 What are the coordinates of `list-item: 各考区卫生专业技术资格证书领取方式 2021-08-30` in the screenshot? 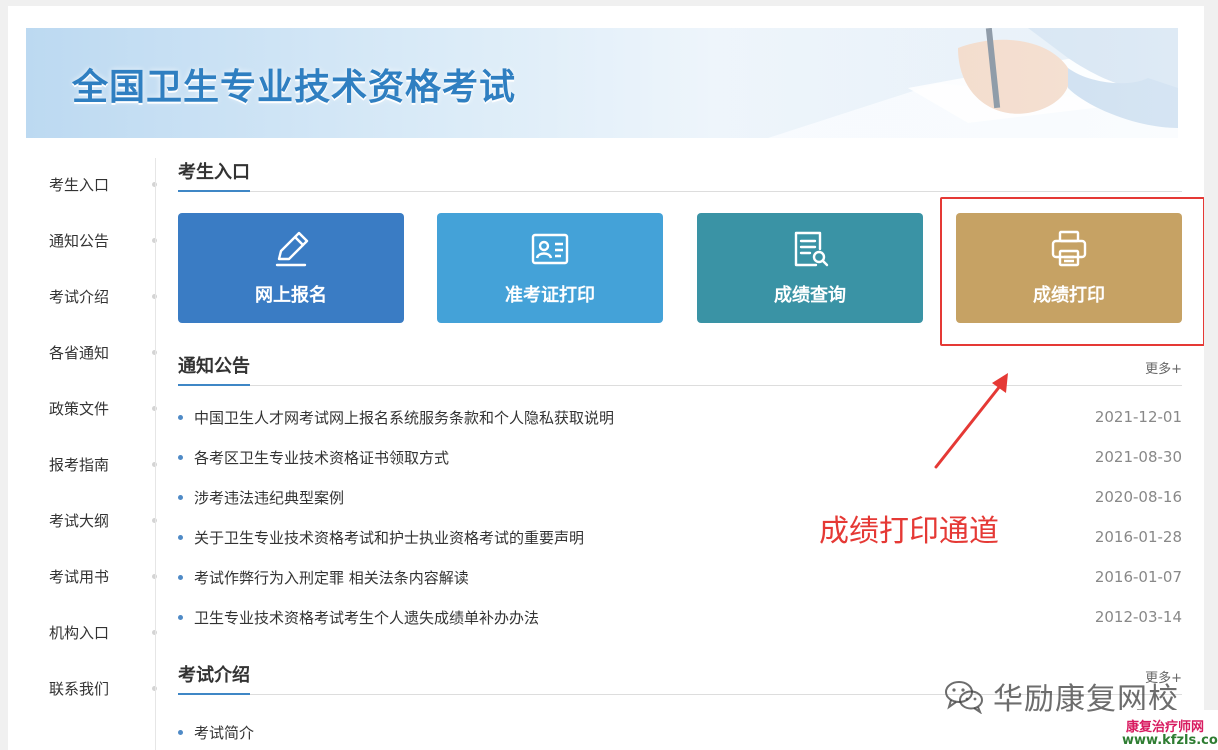 It's located at (680, 457).